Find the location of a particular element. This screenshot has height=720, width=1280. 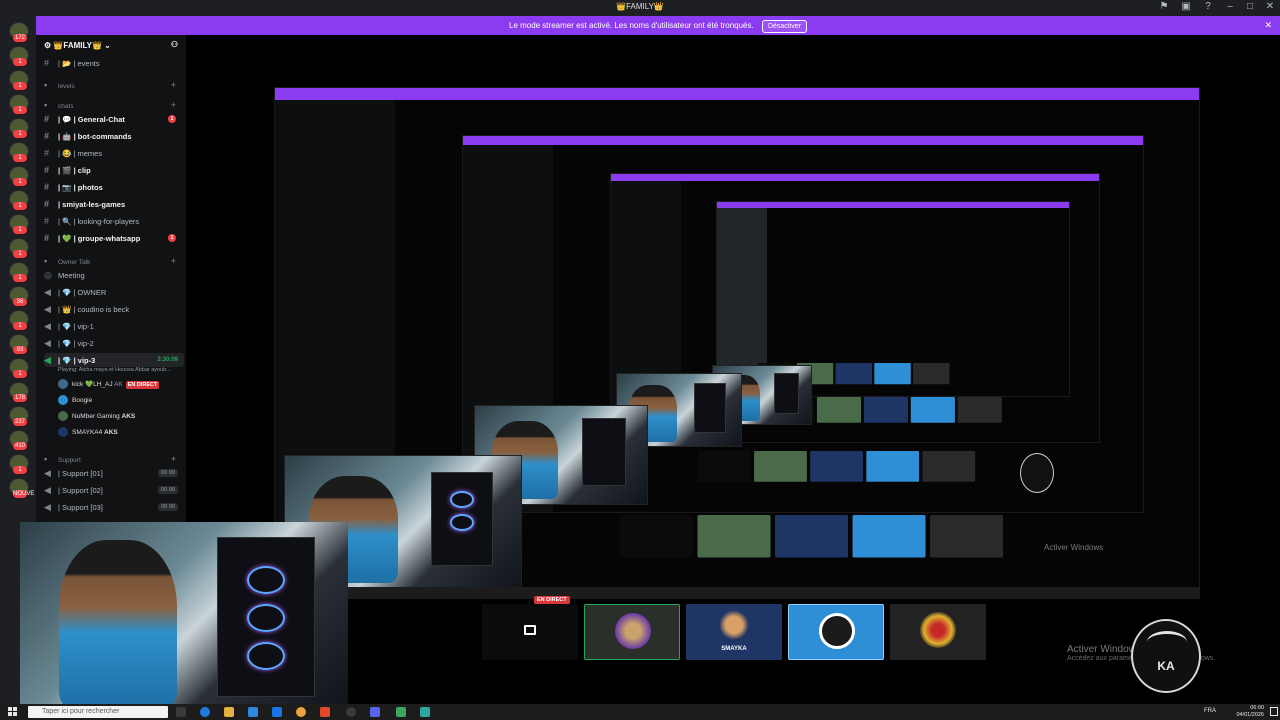

gear-icon: ⚙ is located at coordinates (48, 45).